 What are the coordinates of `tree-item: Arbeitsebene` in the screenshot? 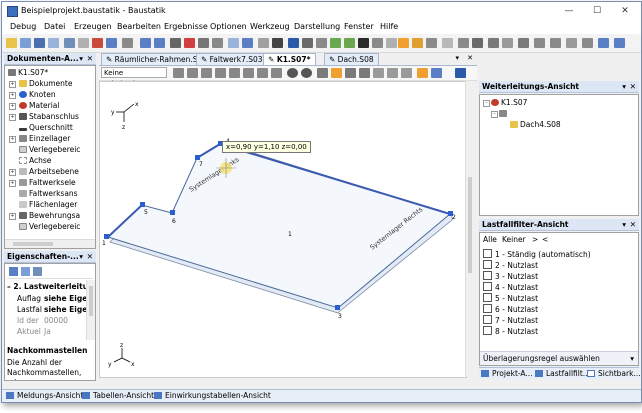 It's located at (49, 172).